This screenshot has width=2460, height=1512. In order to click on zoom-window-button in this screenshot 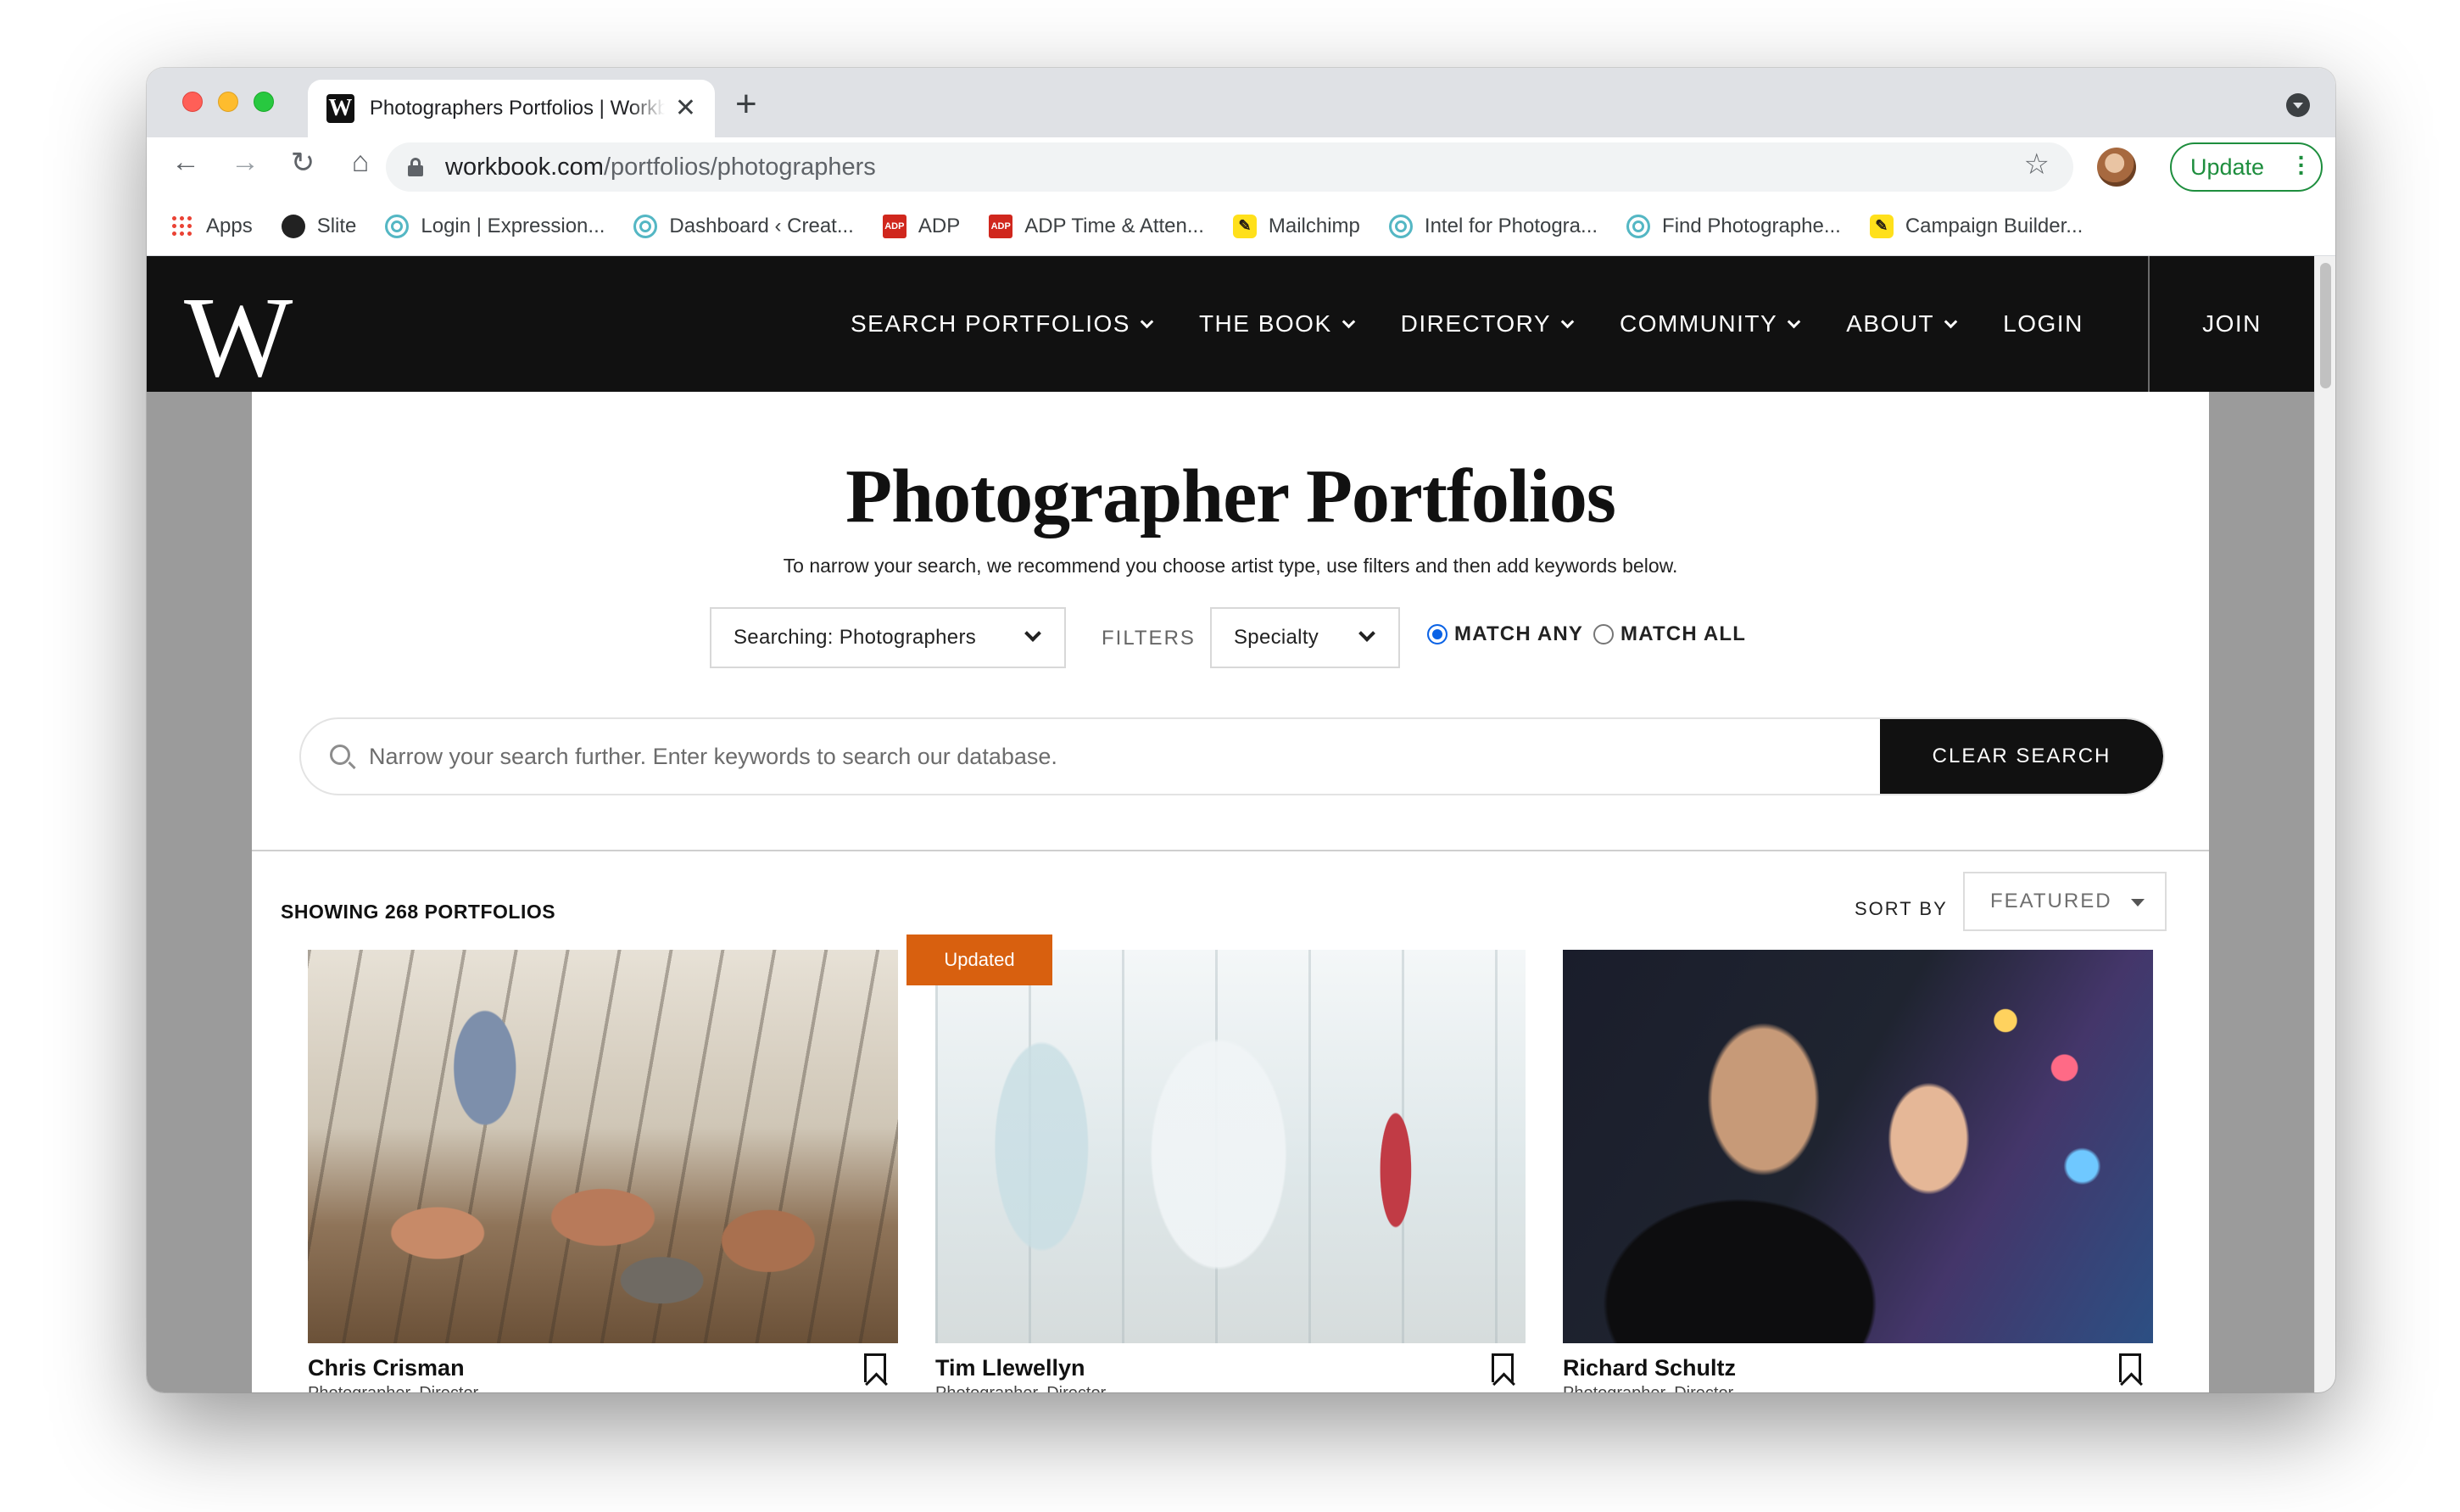, I will do `click(264, 102)`.